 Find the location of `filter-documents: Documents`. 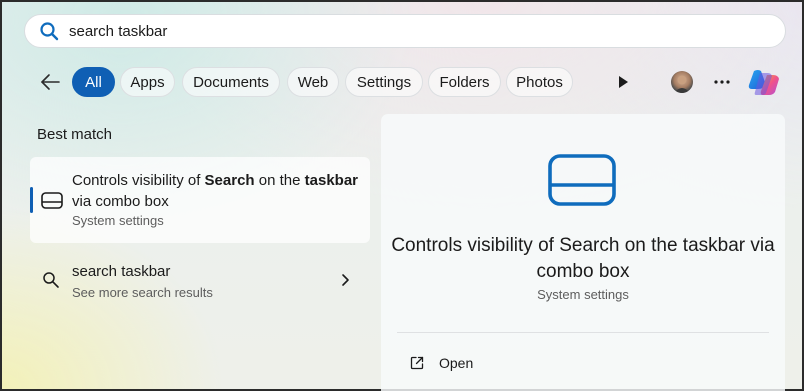

filter-documents: Documents is located at coordinates (231, 82).